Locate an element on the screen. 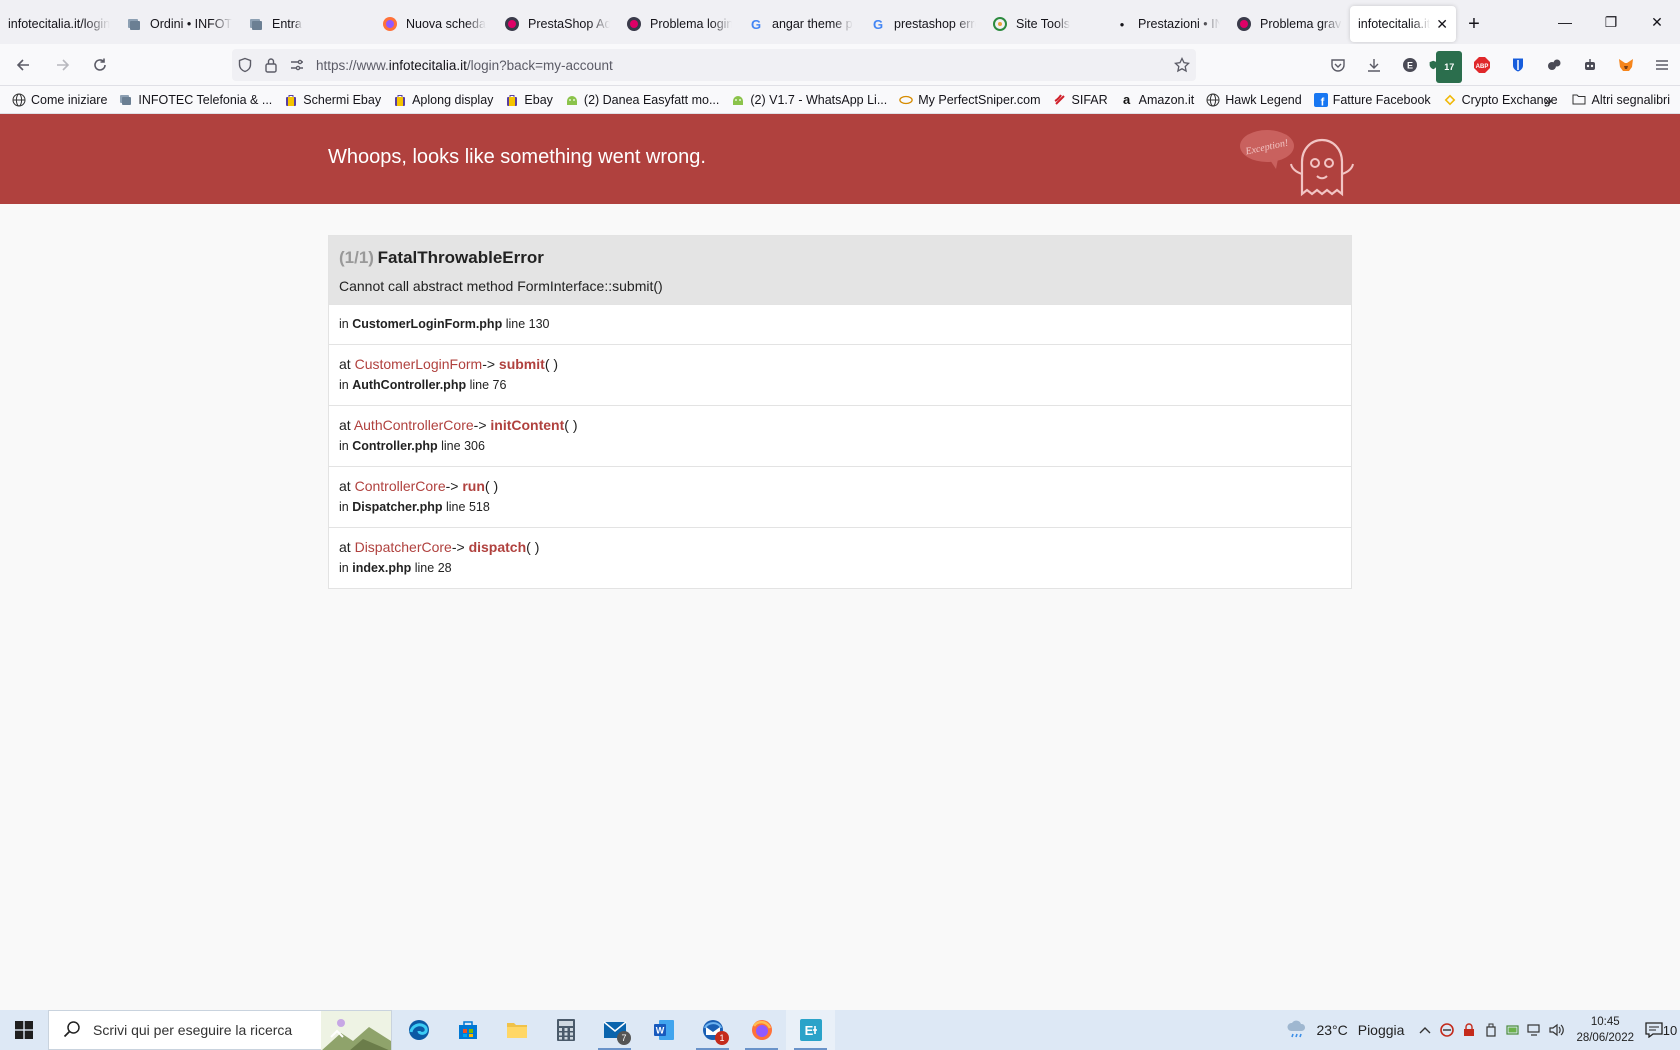 This screenshot has height=1050, width=1680. battery-icon is located at coordinates (1513, 1030).